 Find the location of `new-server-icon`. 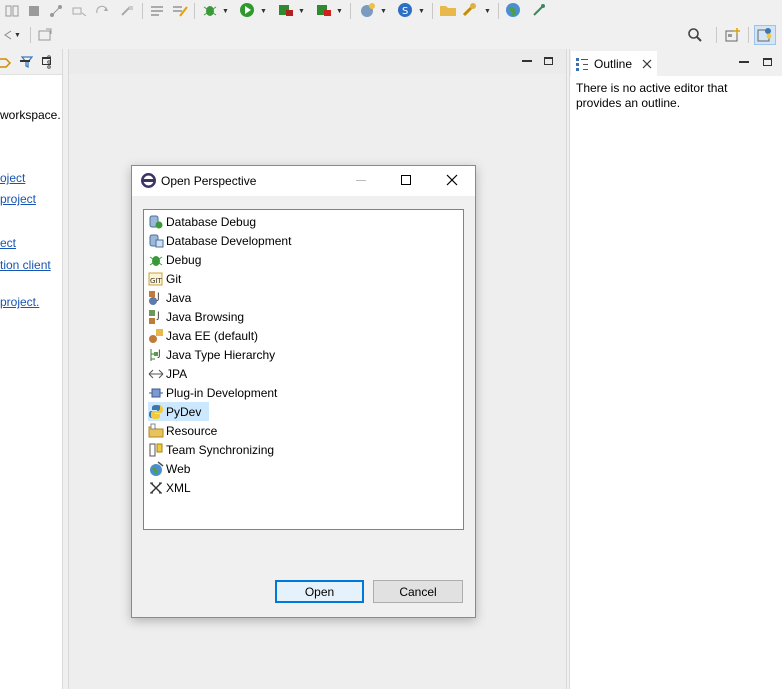

new-server-icon is located at coordinates (368, 10).